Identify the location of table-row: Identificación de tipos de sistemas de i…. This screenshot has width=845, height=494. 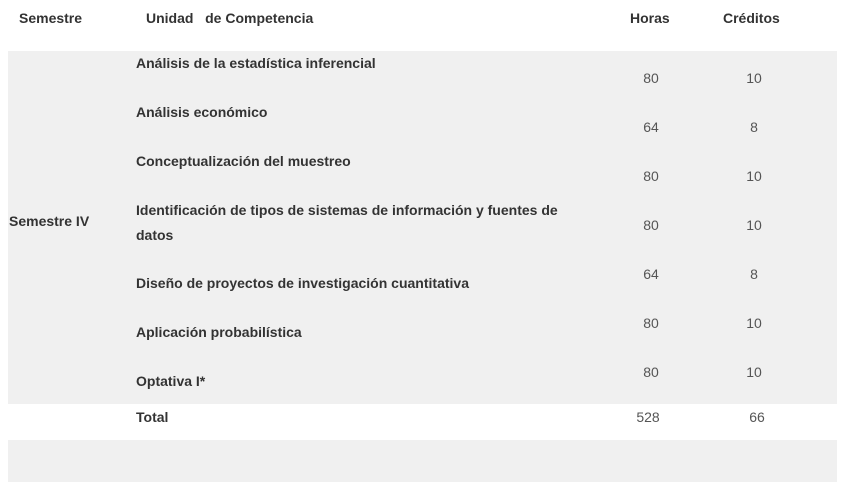
(422, 222).